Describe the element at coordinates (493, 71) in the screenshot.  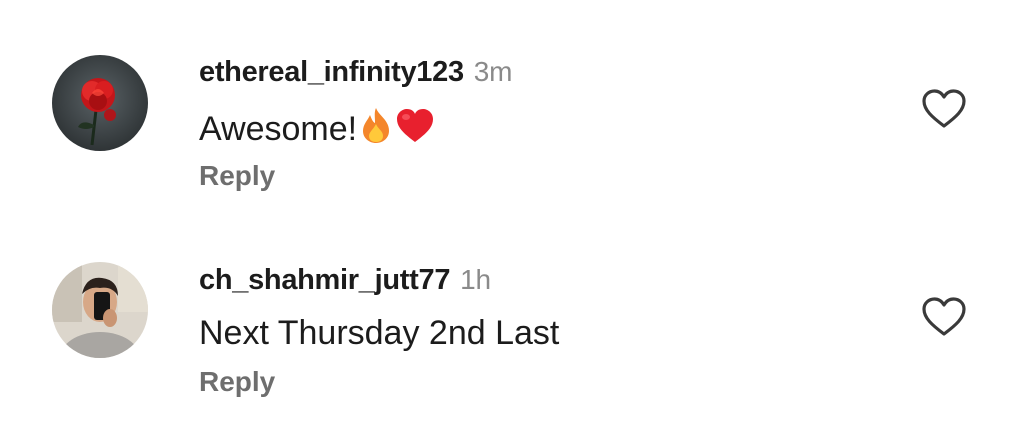
I see `comment-timestamp: 3m` at that location.